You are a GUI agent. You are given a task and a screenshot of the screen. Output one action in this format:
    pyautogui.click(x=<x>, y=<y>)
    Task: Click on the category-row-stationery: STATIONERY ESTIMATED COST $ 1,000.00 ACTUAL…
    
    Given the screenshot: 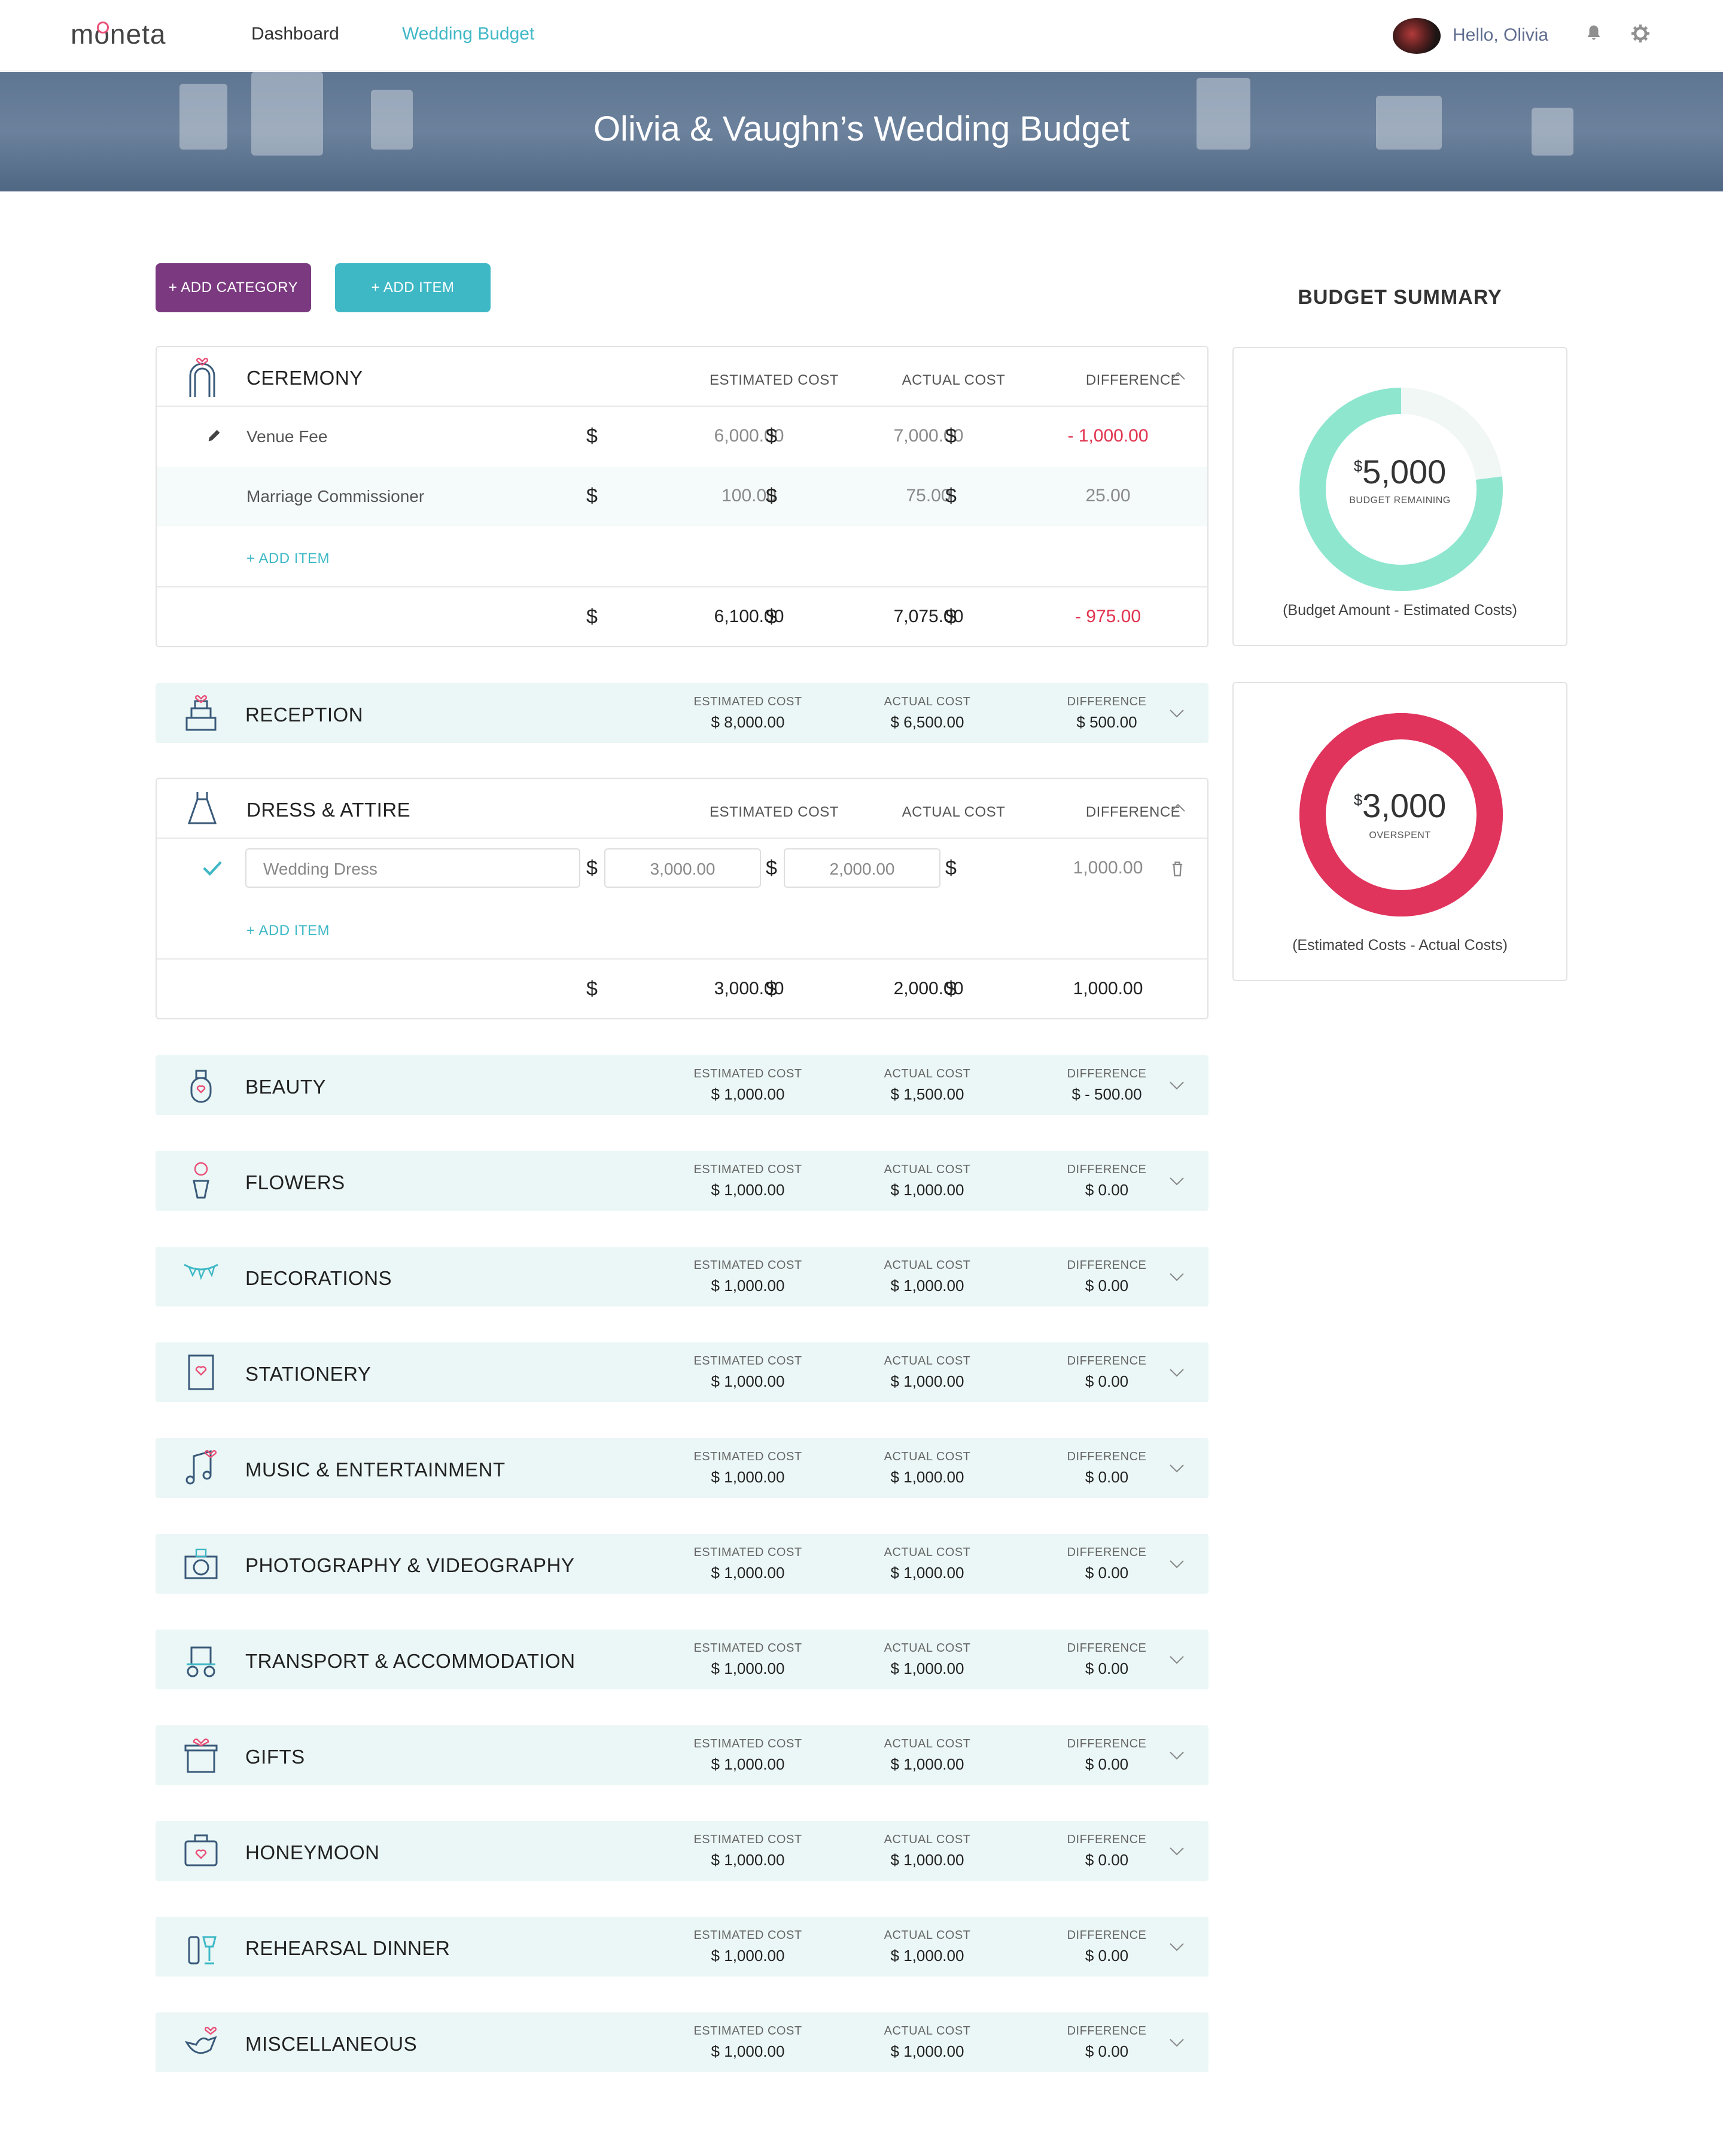 What is the action you would take?
    pyautogui.click(x=682, y=1372)
    